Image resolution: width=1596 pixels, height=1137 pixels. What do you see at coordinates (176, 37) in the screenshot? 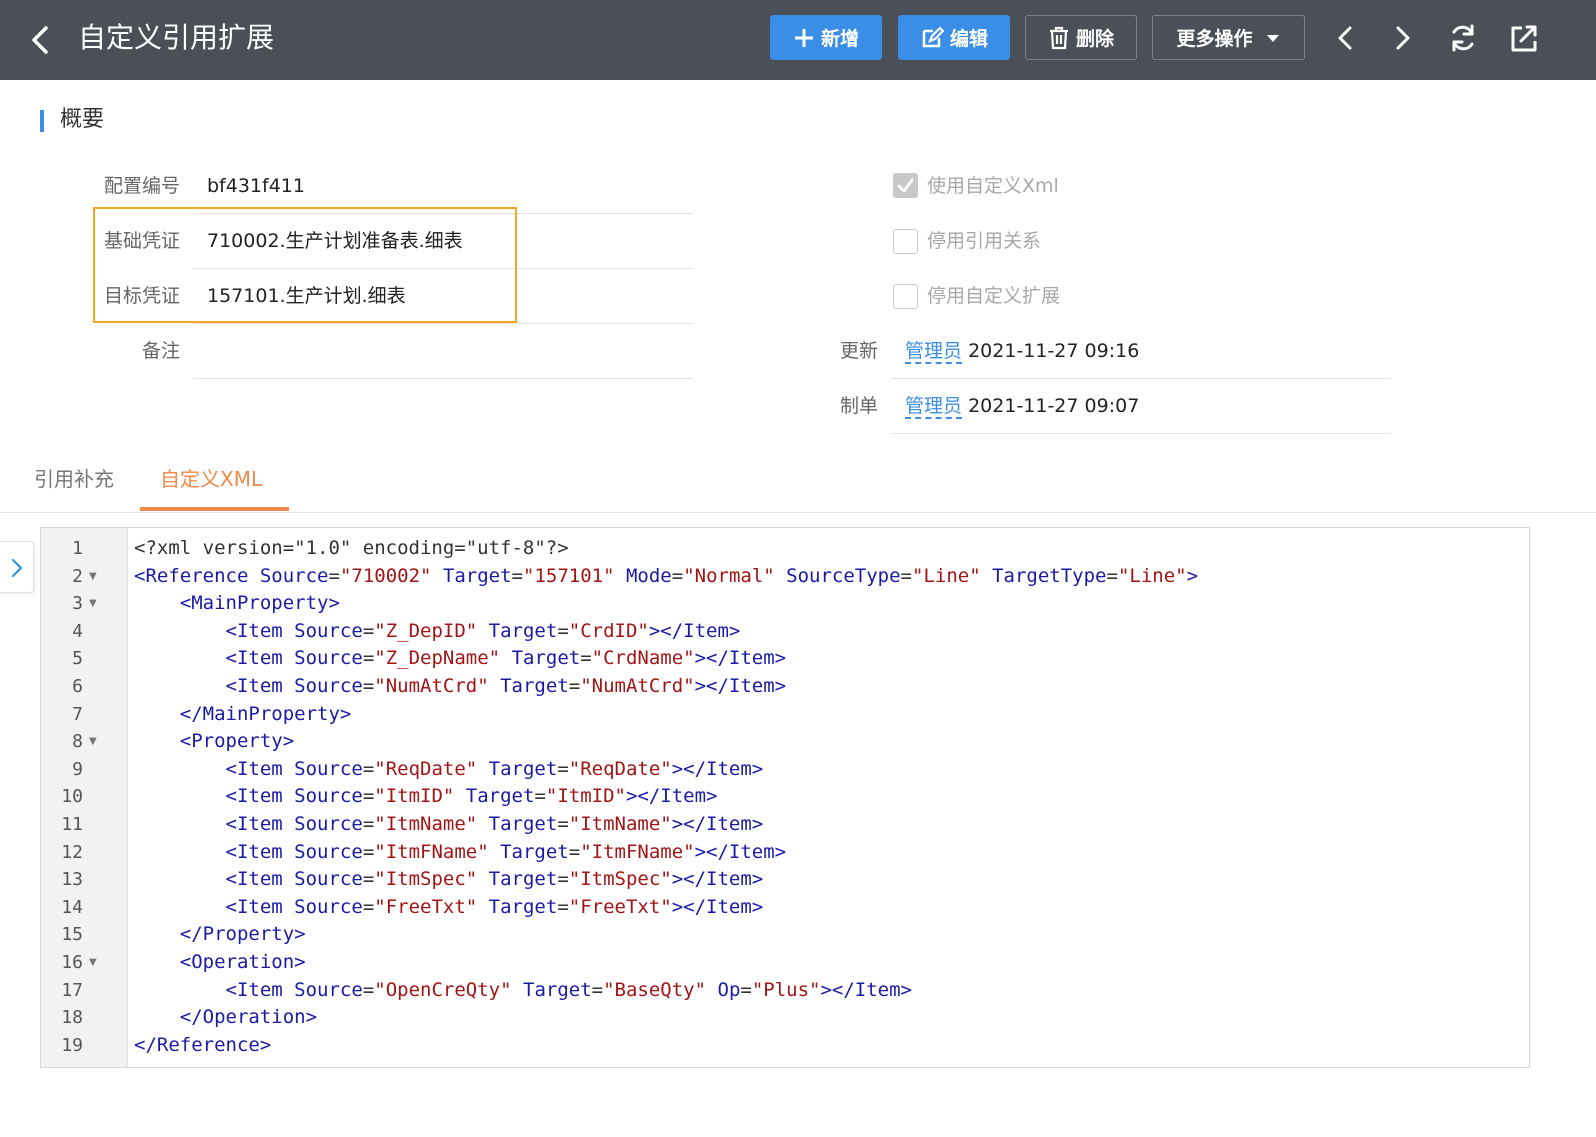
I see `page-title: 自定义引用扩展` at bounding box center [176, 37].